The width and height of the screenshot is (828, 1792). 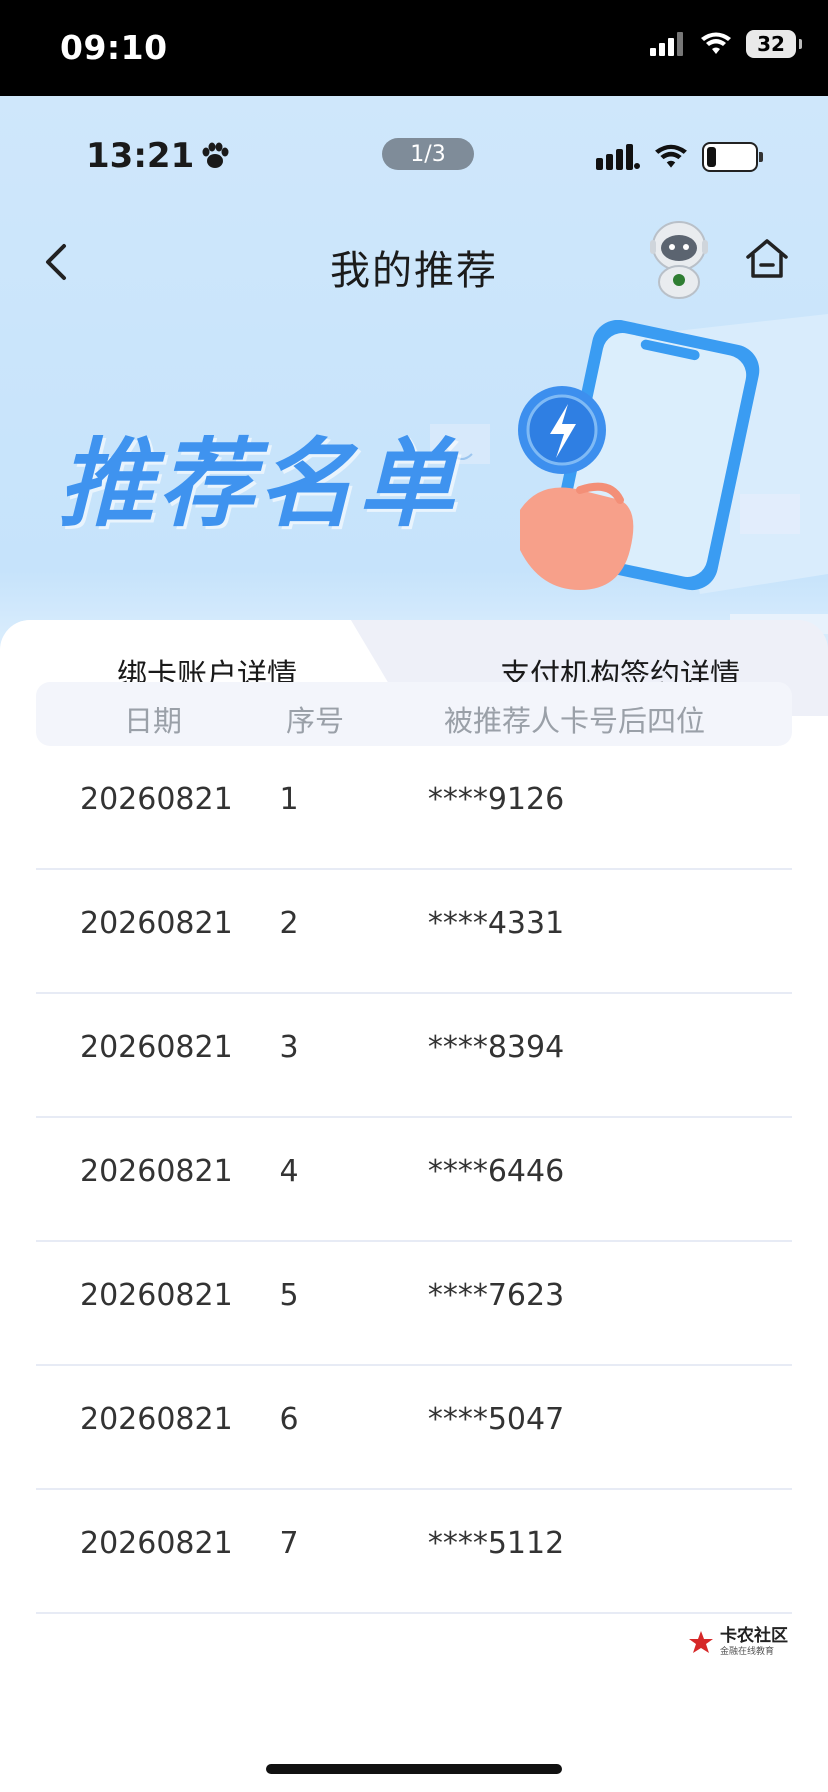 I want to click on assistant-robot-icon, so click(x=679, y=259).